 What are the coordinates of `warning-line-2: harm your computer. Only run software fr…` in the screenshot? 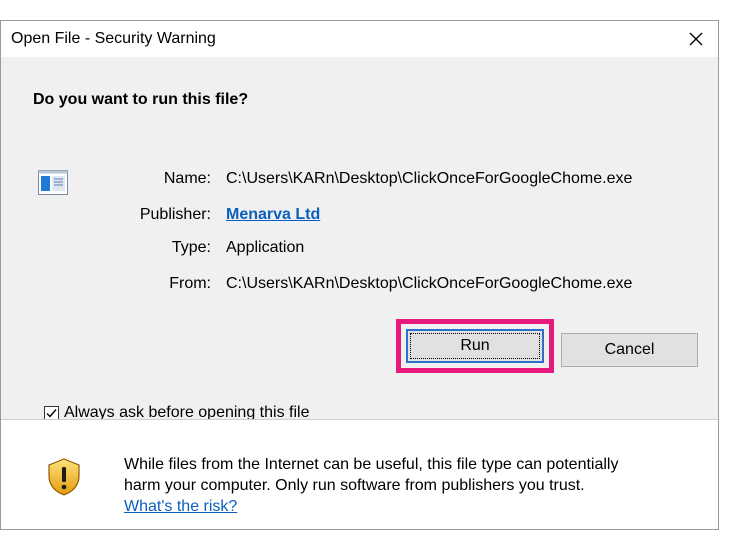 It's located at (354, 485).